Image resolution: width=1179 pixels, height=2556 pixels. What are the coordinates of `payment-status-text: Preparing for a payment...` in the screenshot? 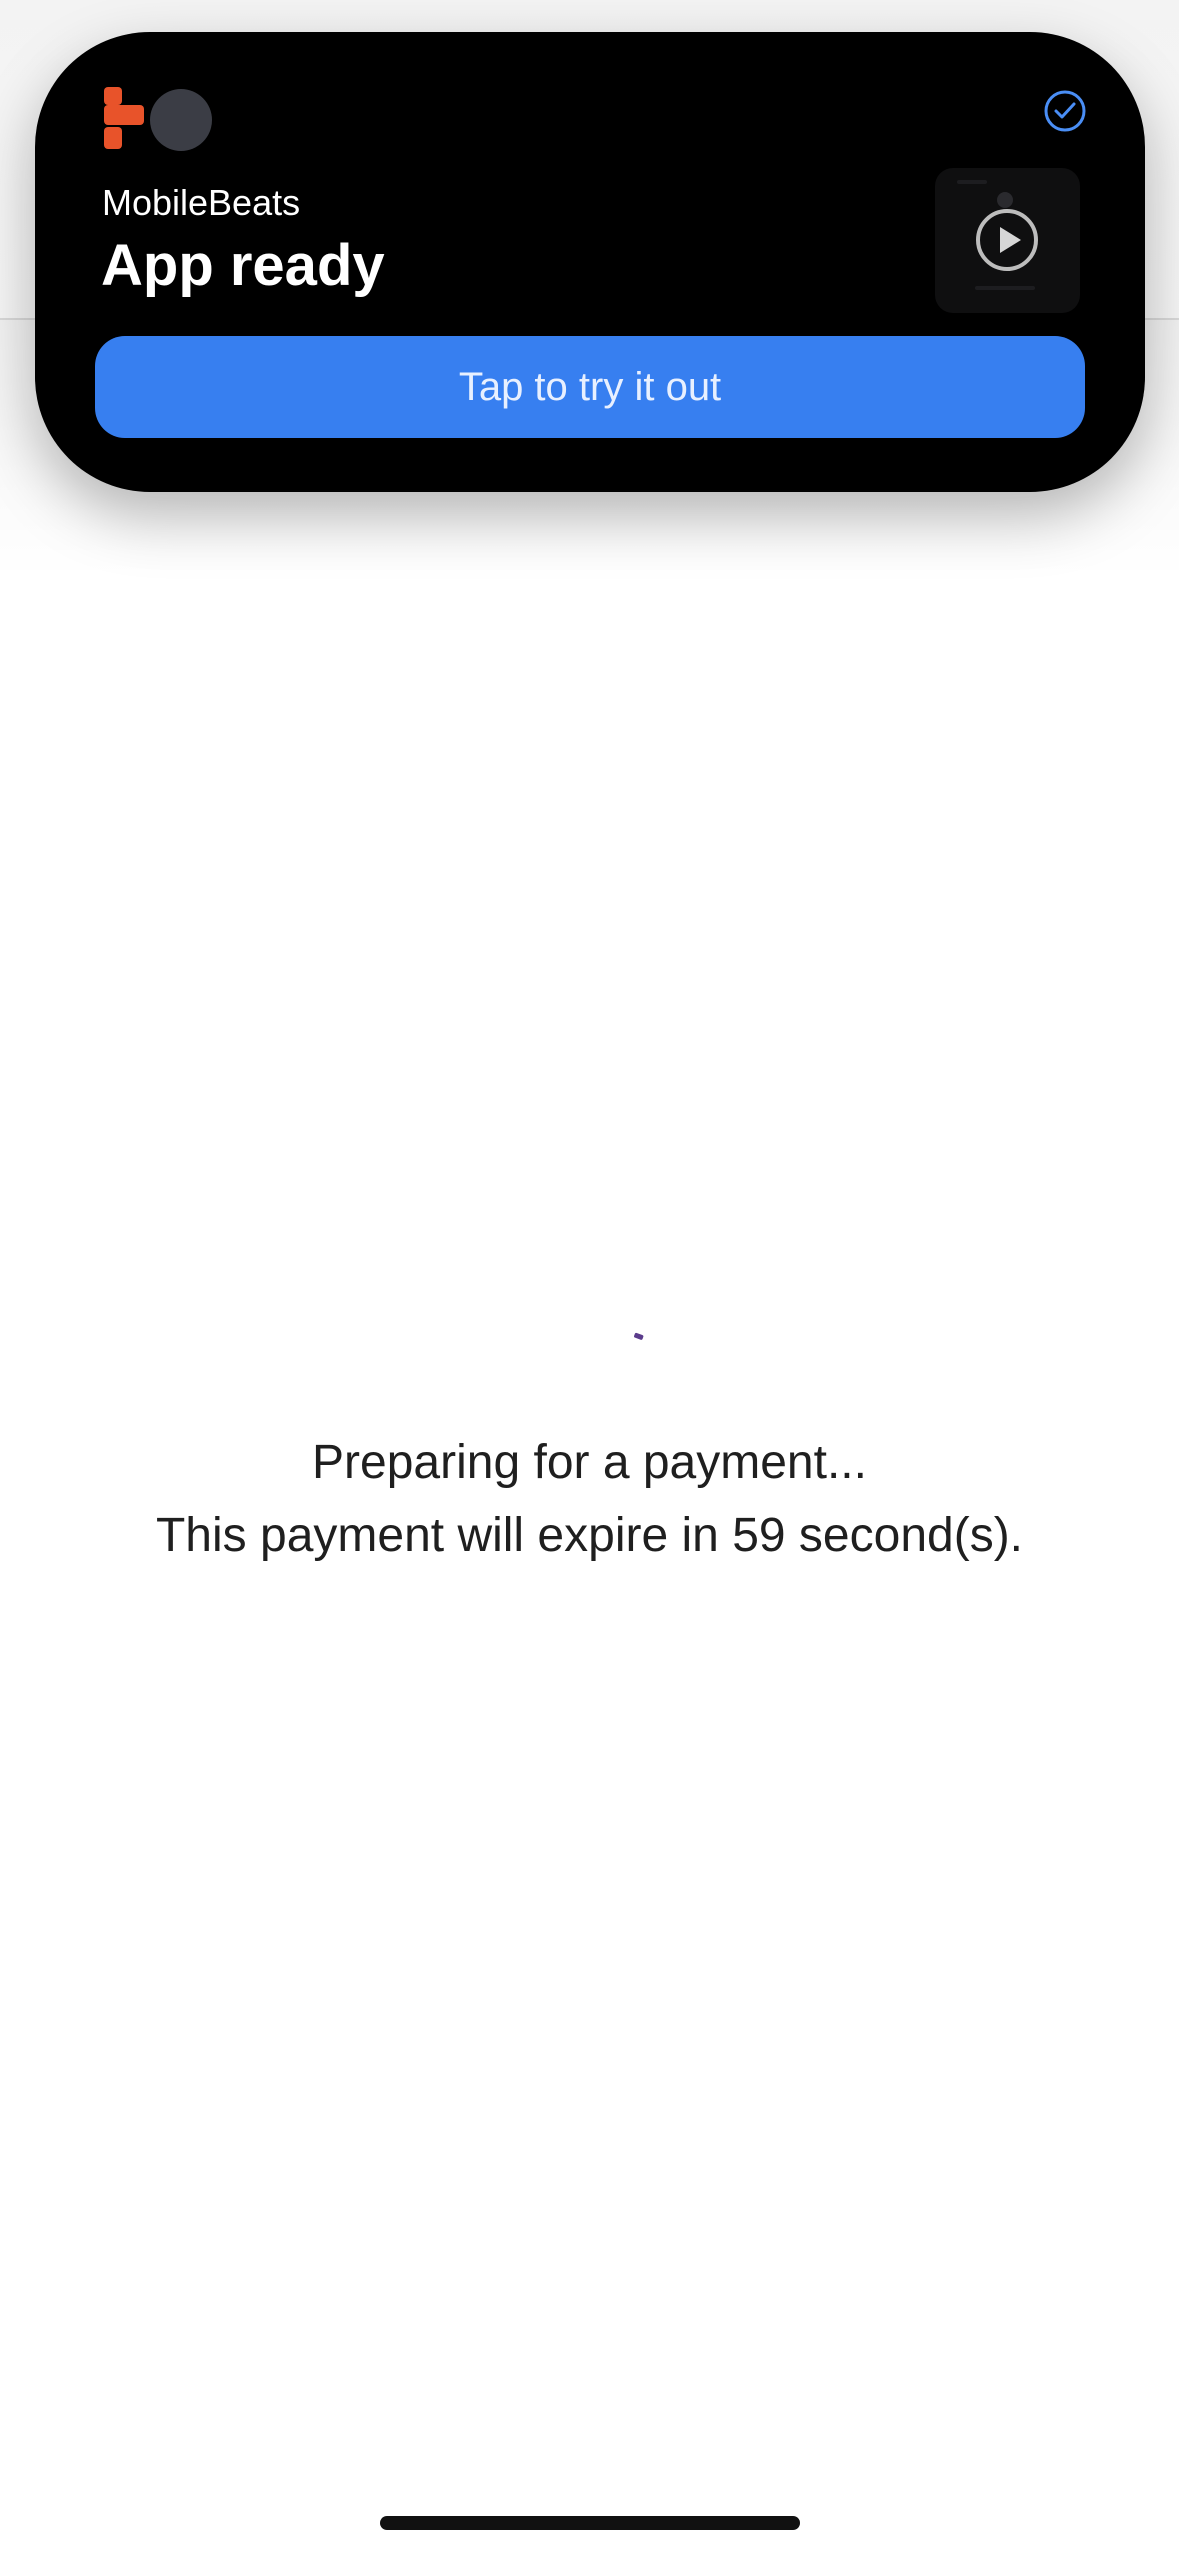 It's located at (589, 1462).